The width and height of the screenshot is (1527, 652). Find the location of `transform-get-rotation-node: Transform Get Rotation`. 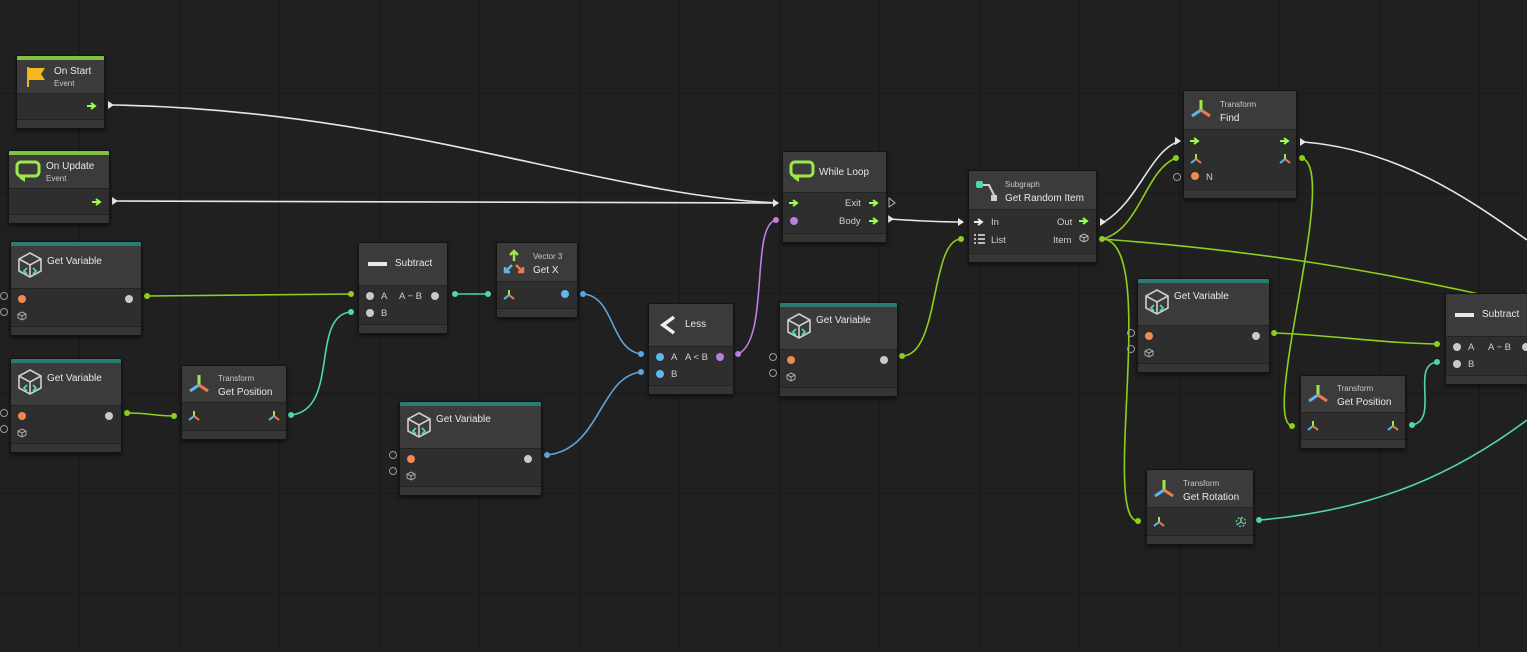

transform-get-rotation-node: Transform Get Rotation is located at coordinates (1200, 507).